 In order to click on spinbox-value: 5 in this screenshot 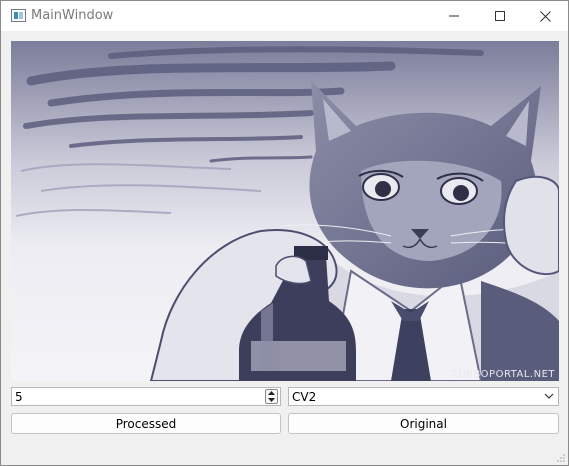, I will do `click(19, 397)`.